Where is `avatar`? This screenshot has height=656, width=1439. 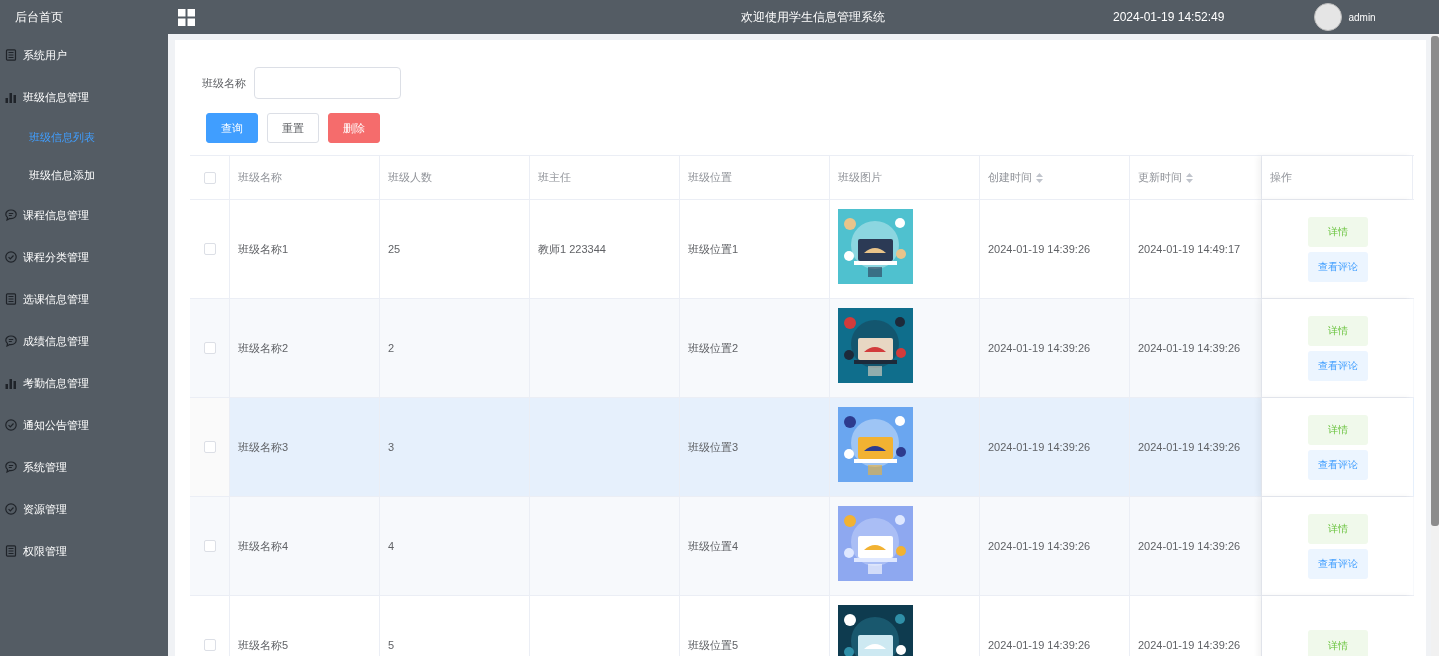 avatar is located at coordinates (1328, 17).